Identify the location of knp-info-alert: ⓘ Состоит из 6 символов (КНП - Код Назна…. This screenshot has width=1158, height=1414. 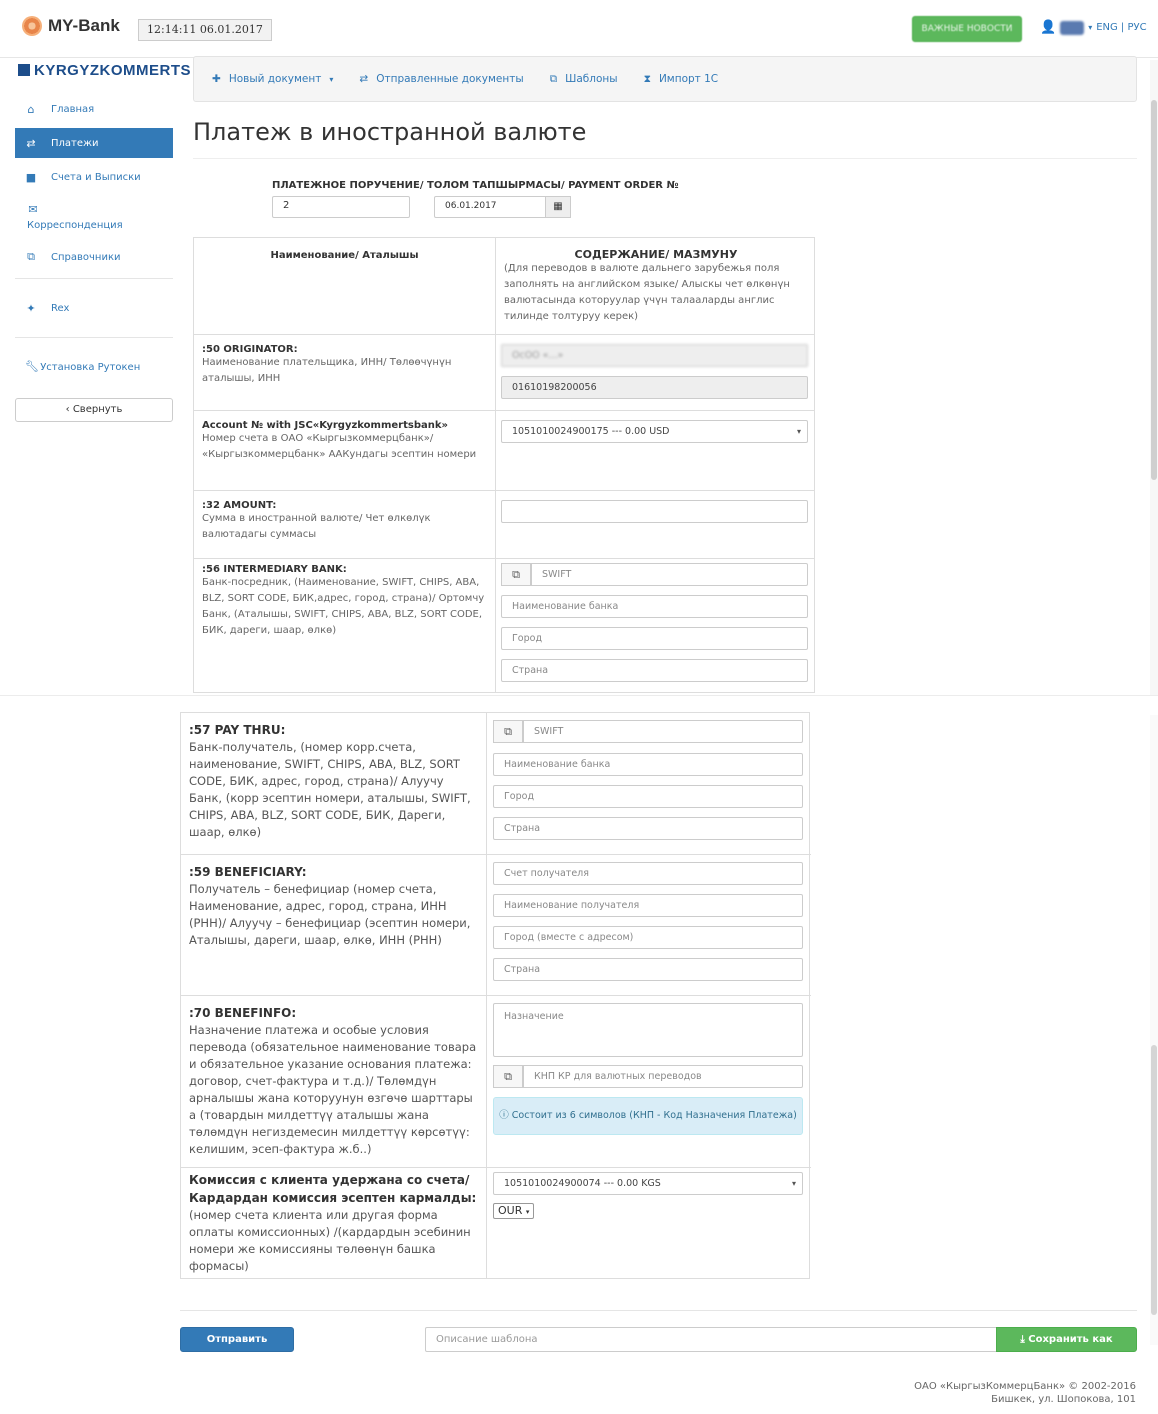
(648, 1116).